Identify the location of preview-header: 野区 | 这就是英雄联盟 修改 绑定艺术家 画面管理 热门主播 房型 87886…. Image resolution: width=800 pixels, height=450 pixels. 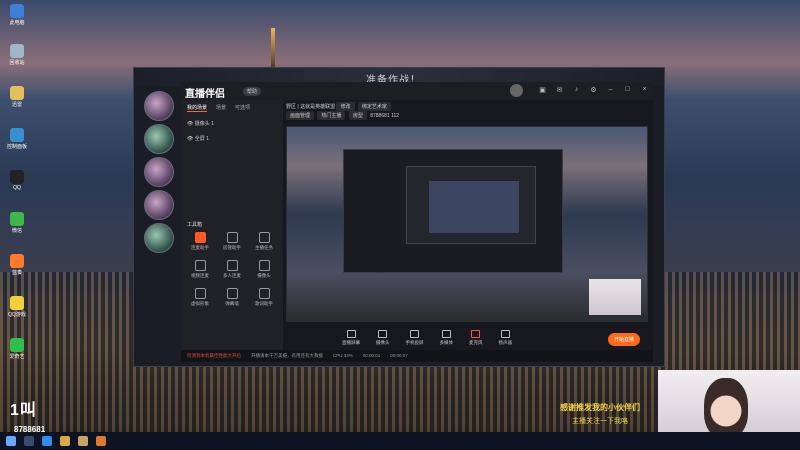
(467, 113).